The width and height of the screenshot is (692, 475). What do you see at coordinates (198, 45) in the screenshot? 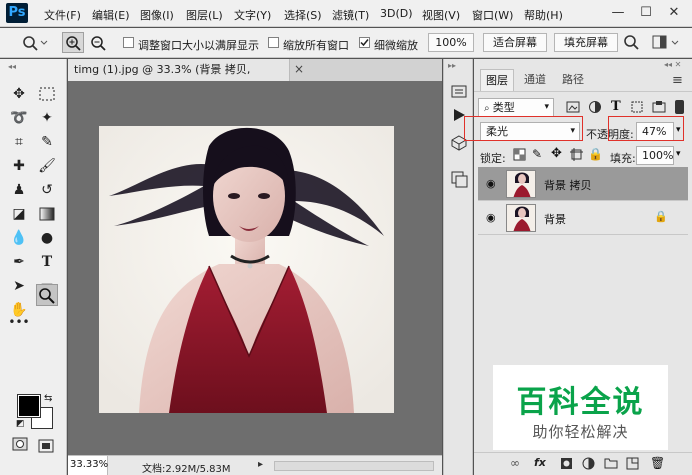
I see `resize-windows-label: 调整窗口大小以满屏显示` at bounding box center [198, 45].